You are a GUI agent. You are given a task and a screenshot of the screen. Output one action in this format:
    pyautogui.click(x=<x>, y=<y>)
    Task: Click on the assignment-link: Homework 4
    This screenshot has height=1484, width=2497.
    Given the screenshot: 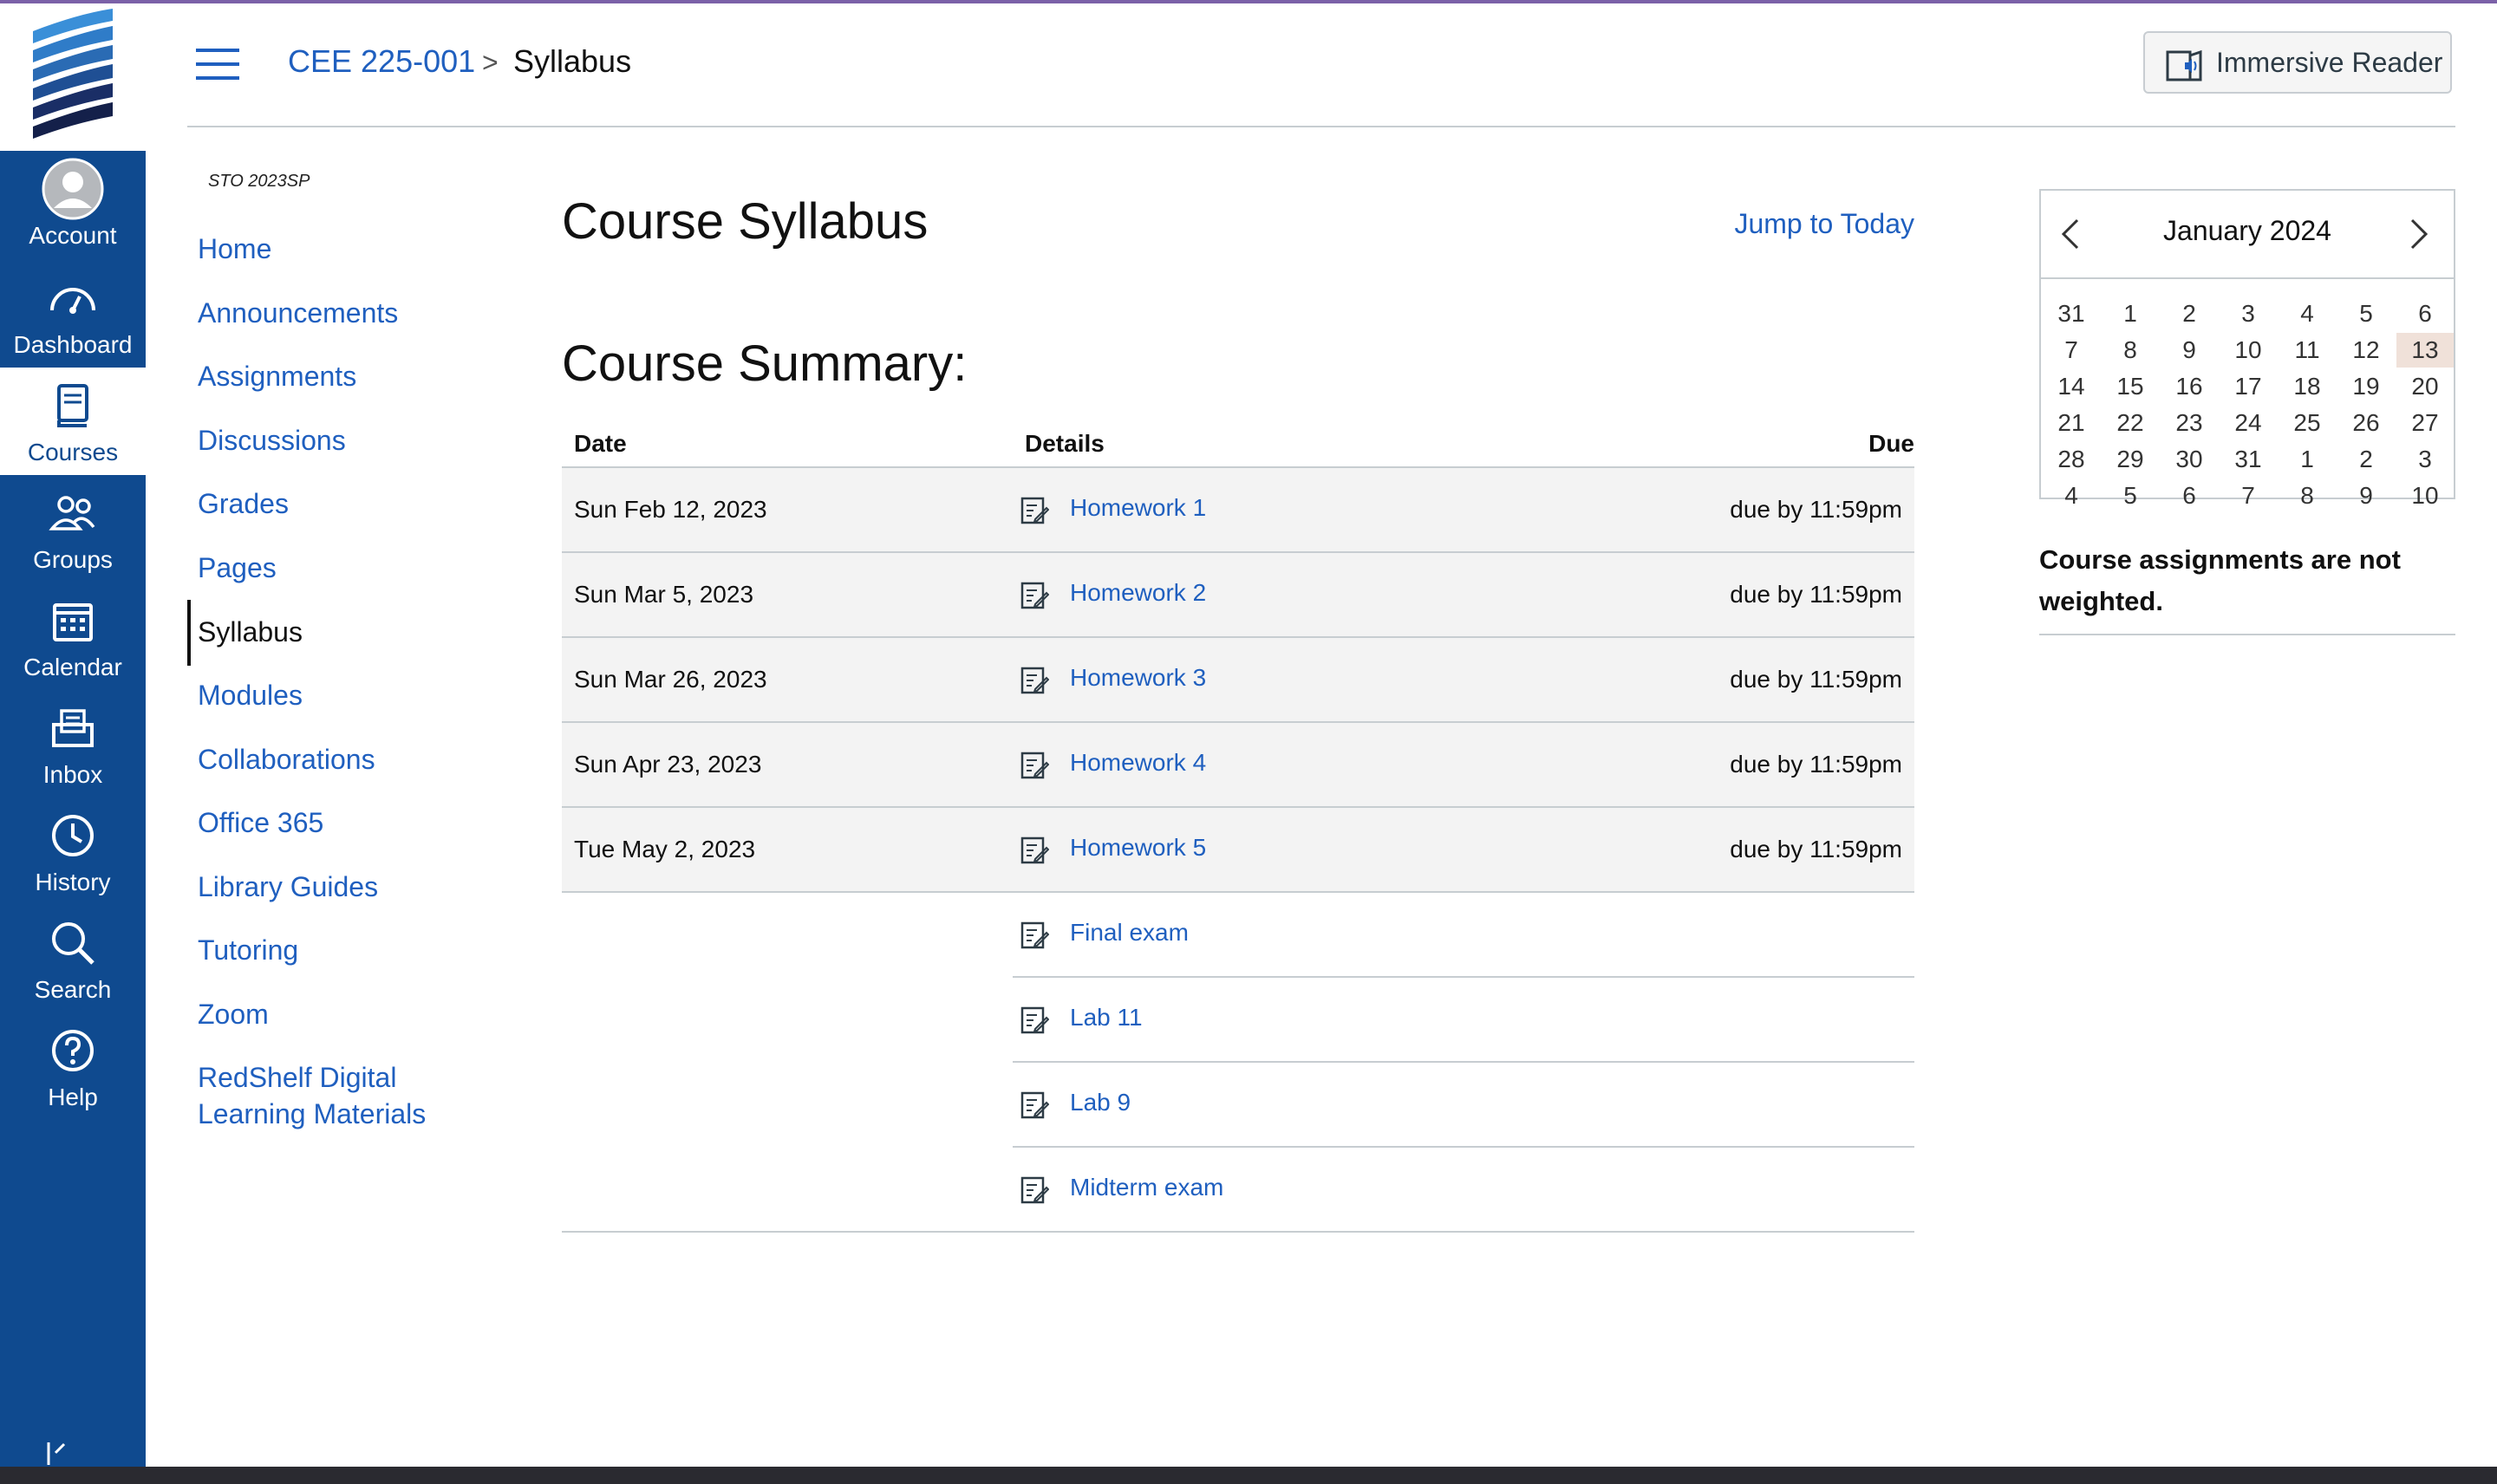 What is the action you would take?
    pyautogui.click(x=1138, y=763)
    